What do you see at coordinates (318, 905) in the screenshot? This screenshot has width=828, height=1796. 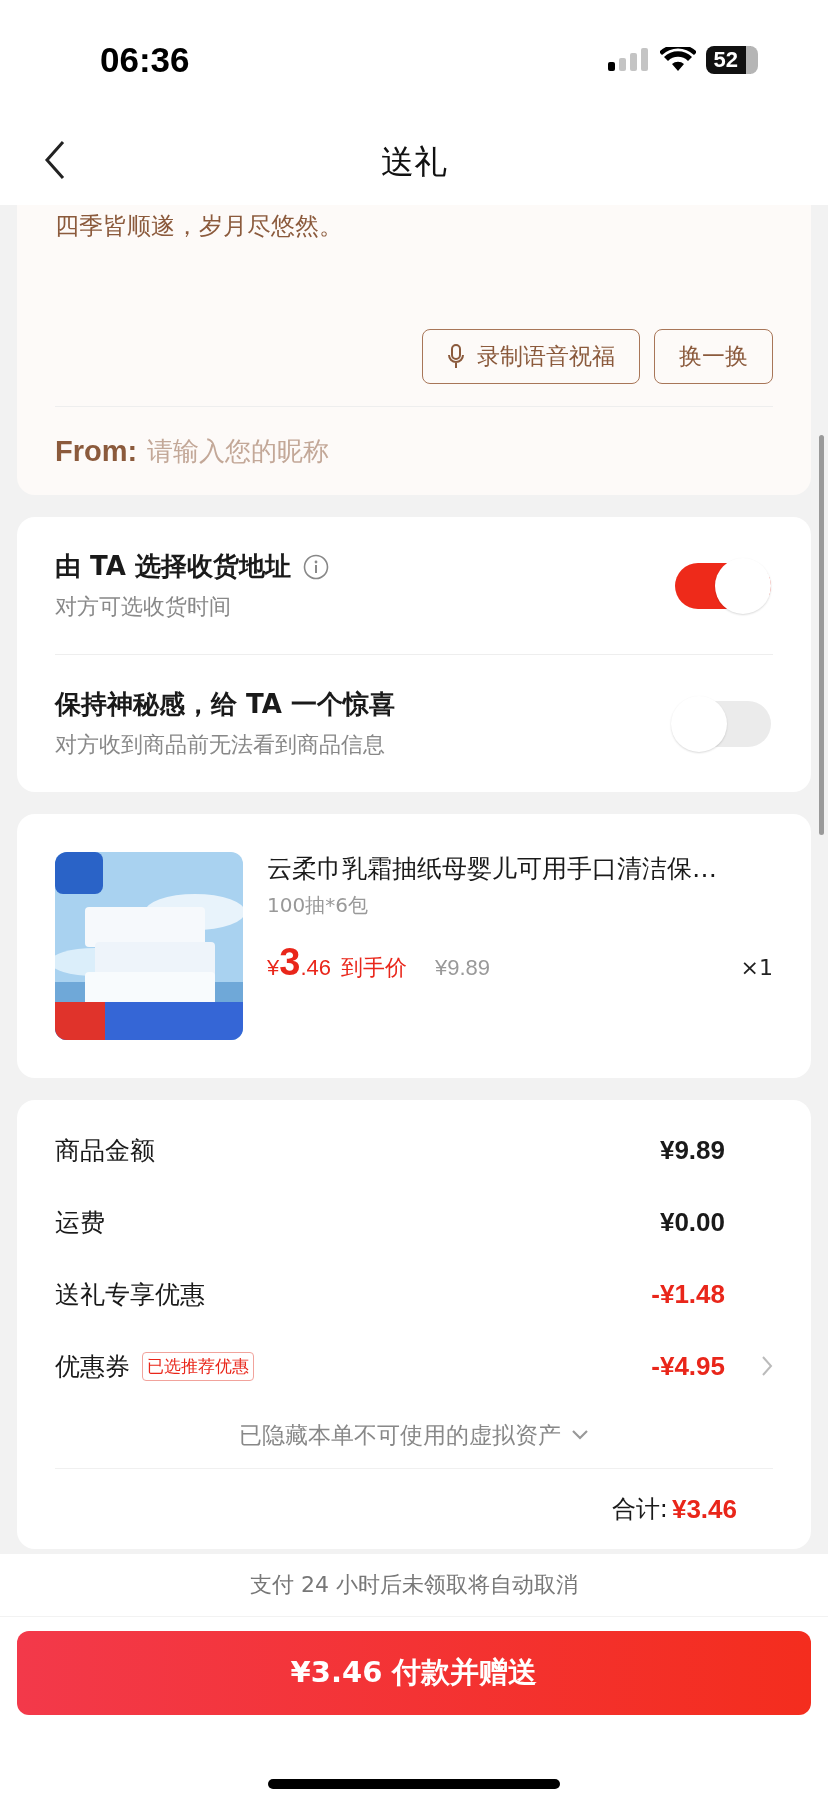 I see `product-spec: 100抽*6包` at bounding box center [318, 905].